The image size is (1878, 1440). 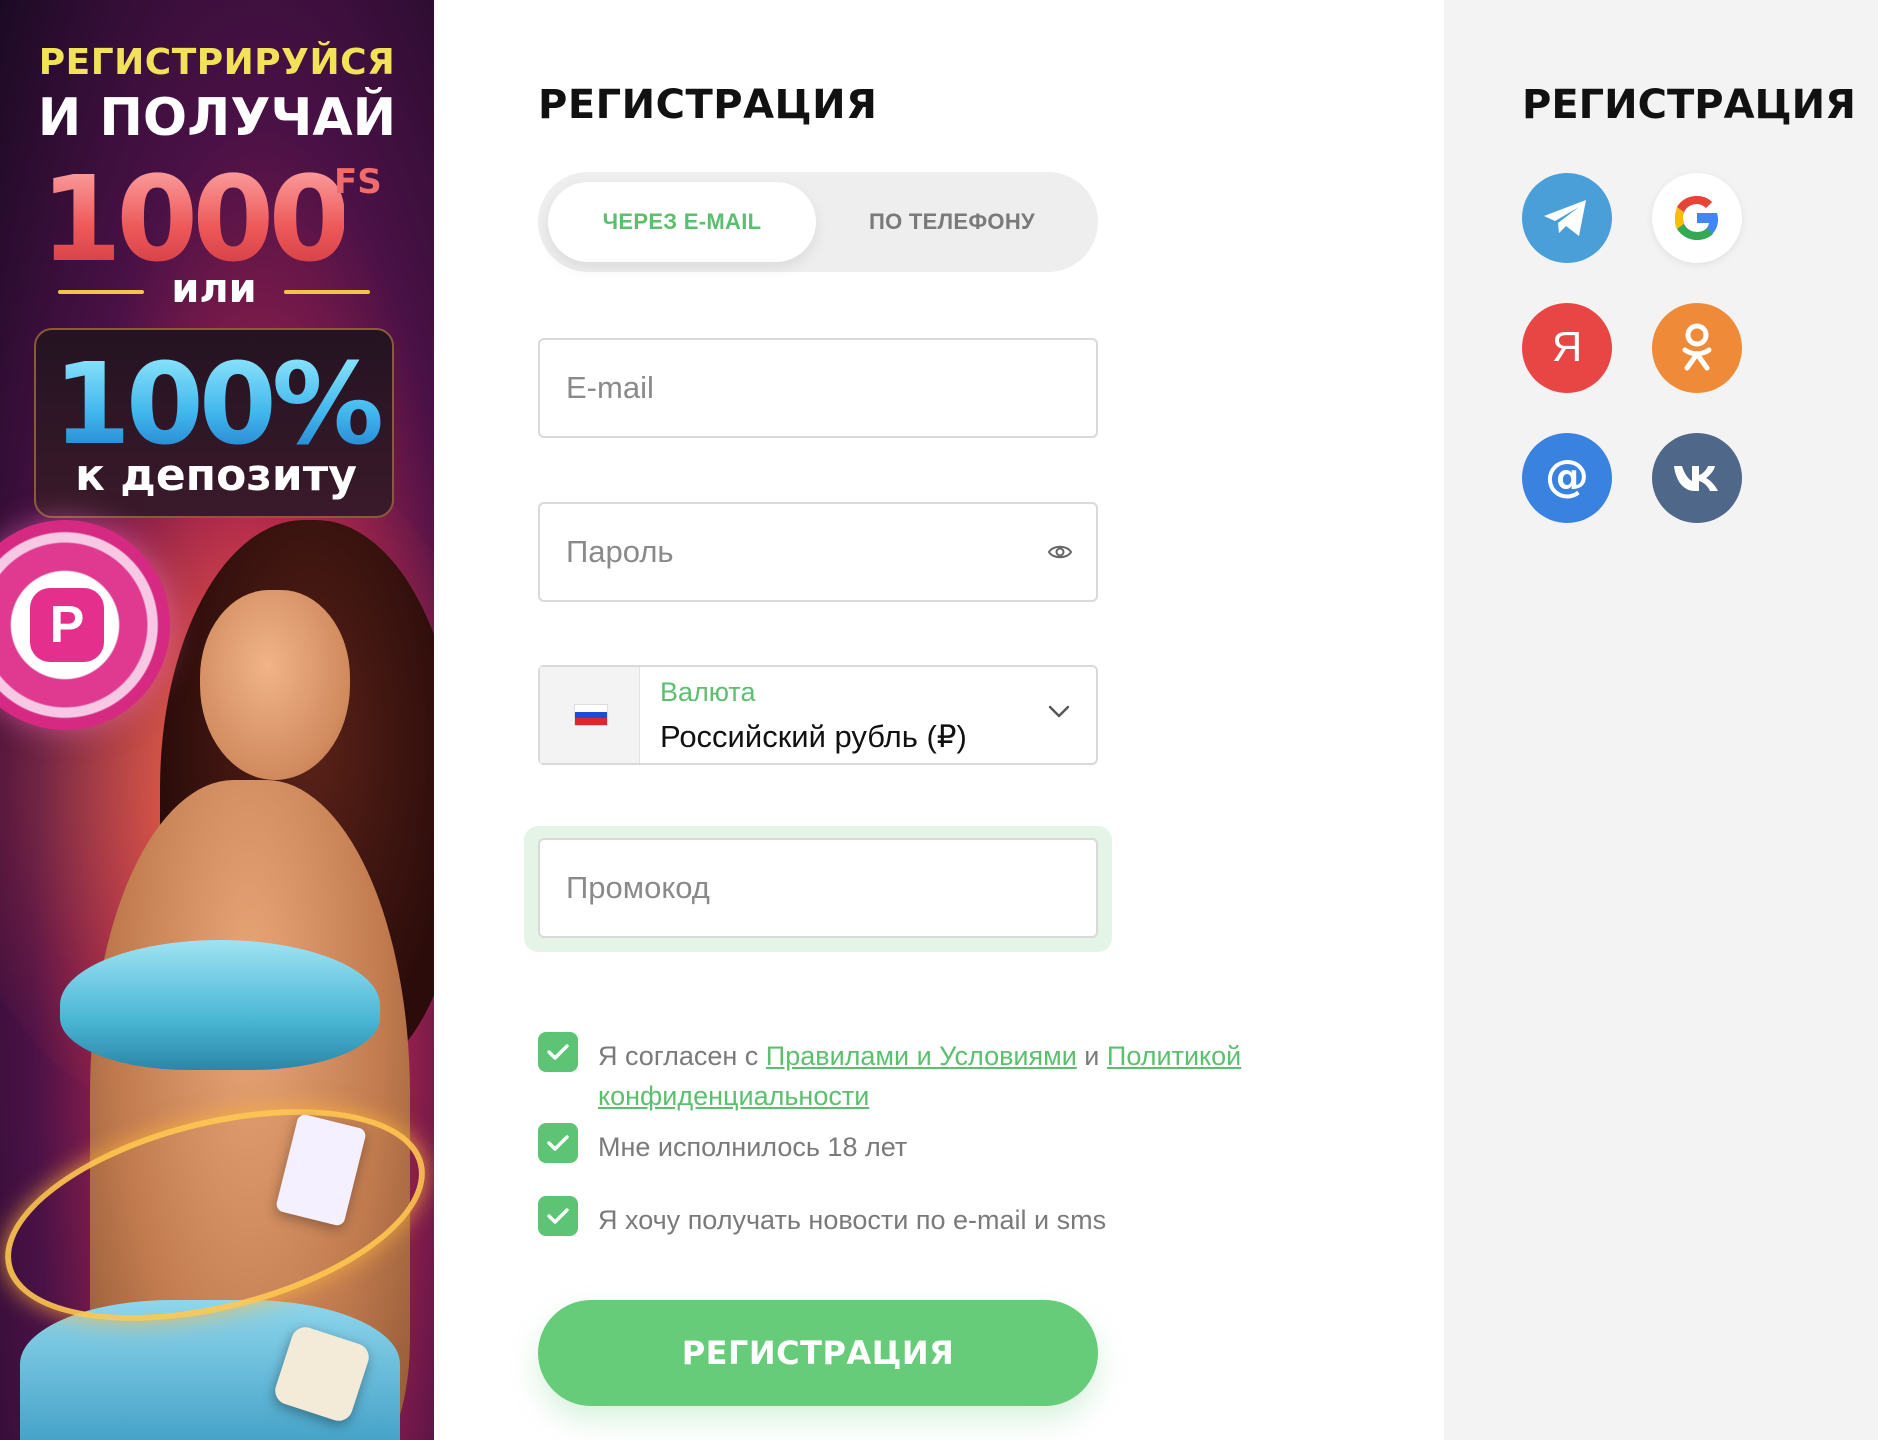 I want to click on email-field-box, so click(x=818, y=388).